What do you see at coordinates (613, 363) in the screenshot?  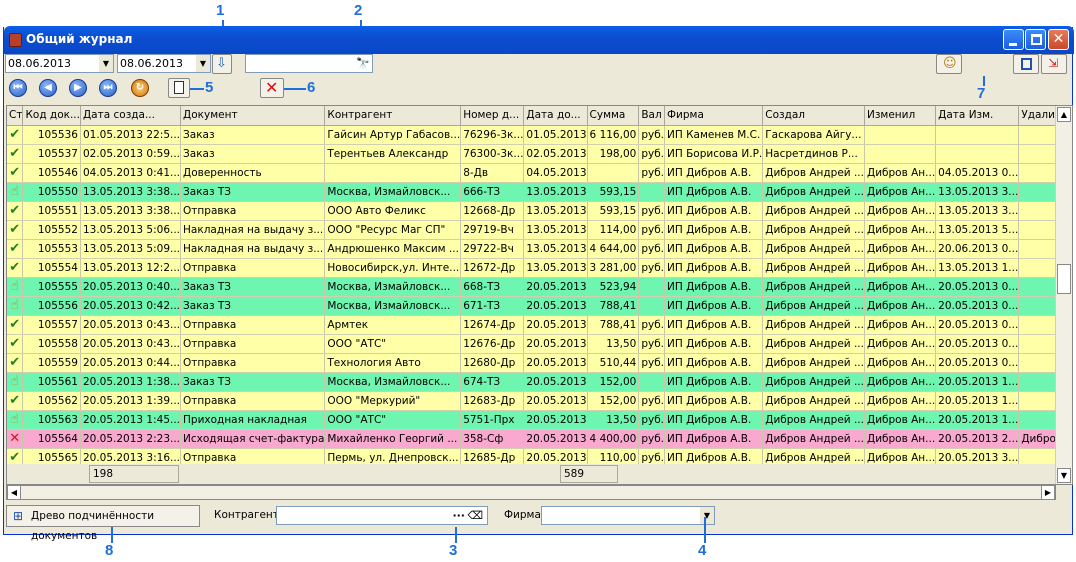 I see `table-cell: 510,44` at bounding box center [613, 363].